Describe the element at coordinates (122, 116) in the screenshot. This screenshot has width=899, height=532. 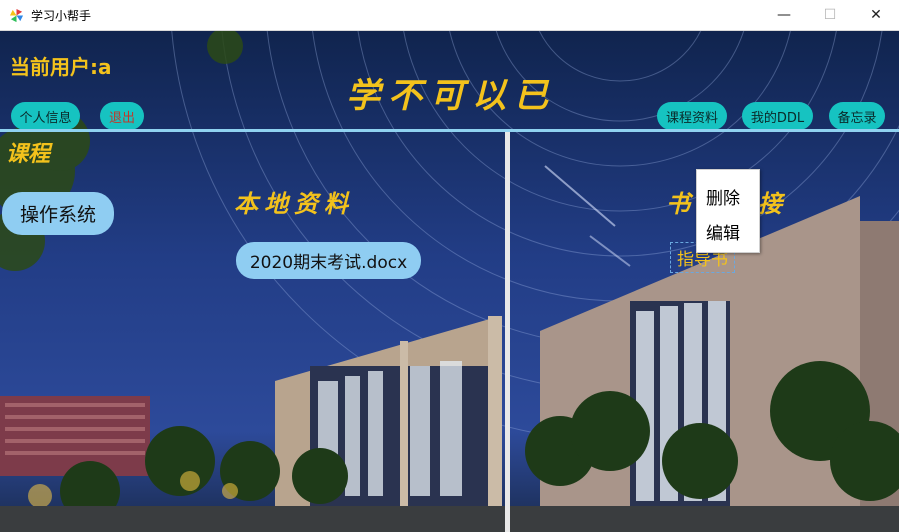
I see `logout-button: 退出` at that location.